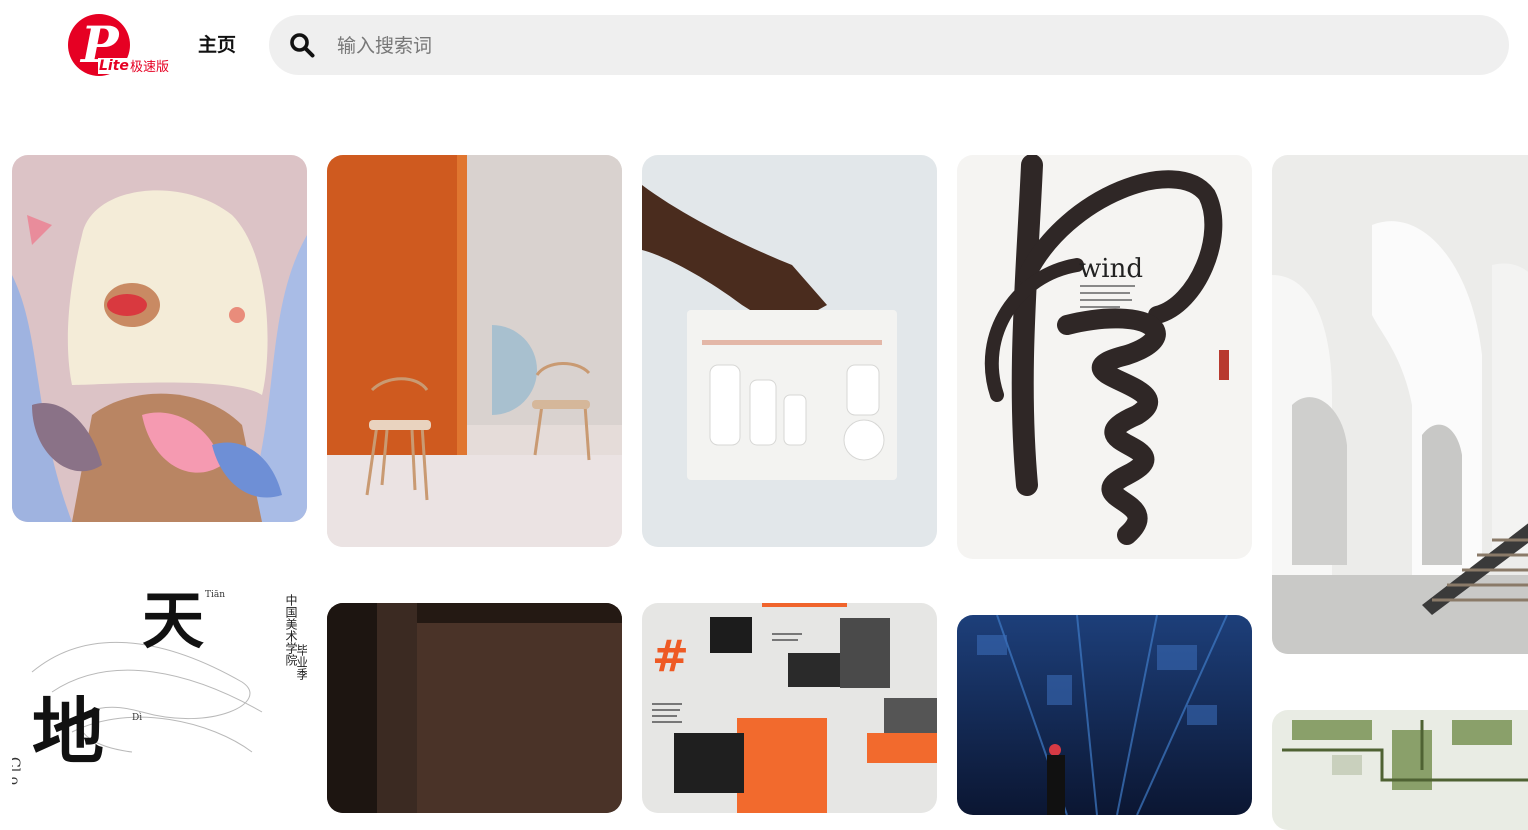 The height and width of the screenshot is (830, 1528). What do you see at coordinates (1111, 269) in the screenshot?
I see `wind-title: wind` at bounding box center [1111, 269].